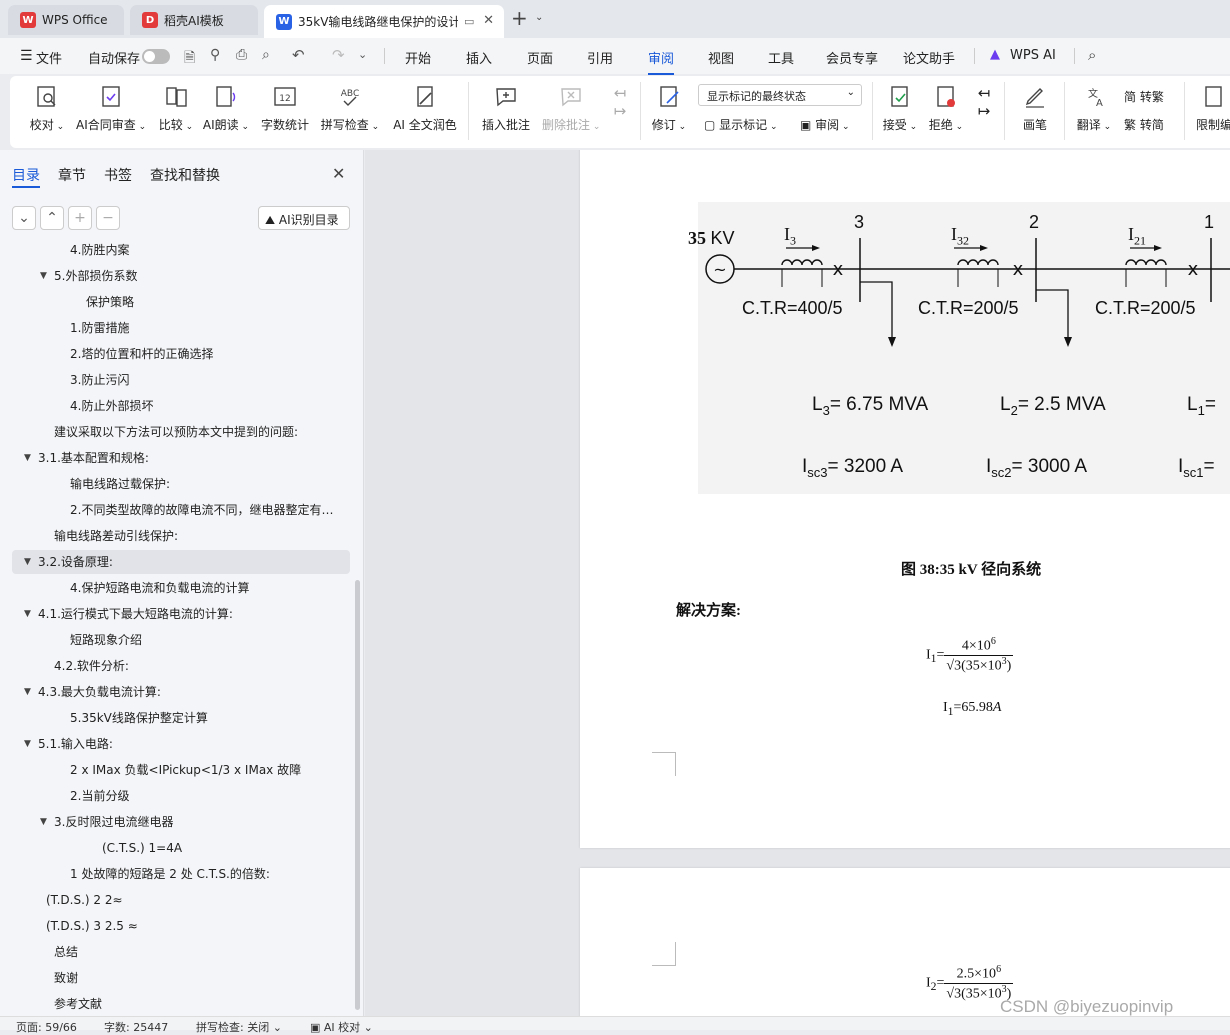  What do you see at coordinates (181, 432) in the screenshot?
I see `toc-item: 建议采取以下方法可以预防本文中提到的问题:` at bounding box center [181, 432].